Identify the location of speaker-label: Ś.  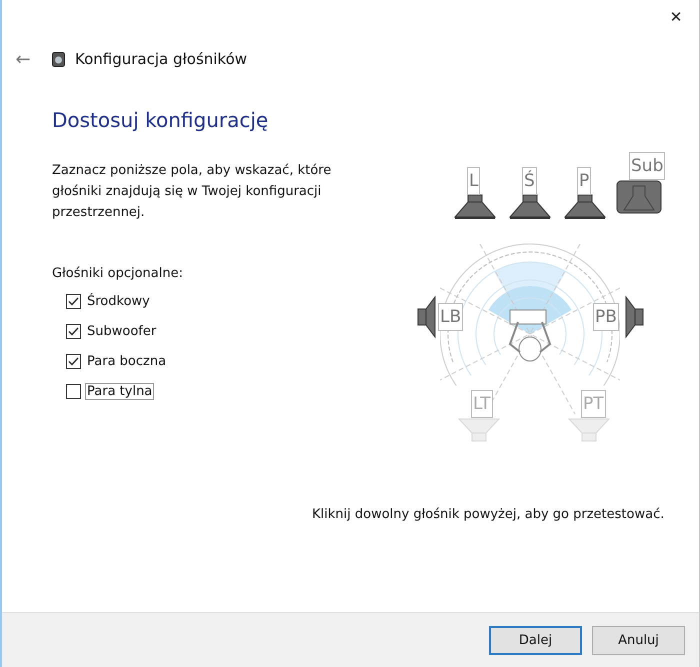
(529, 181).